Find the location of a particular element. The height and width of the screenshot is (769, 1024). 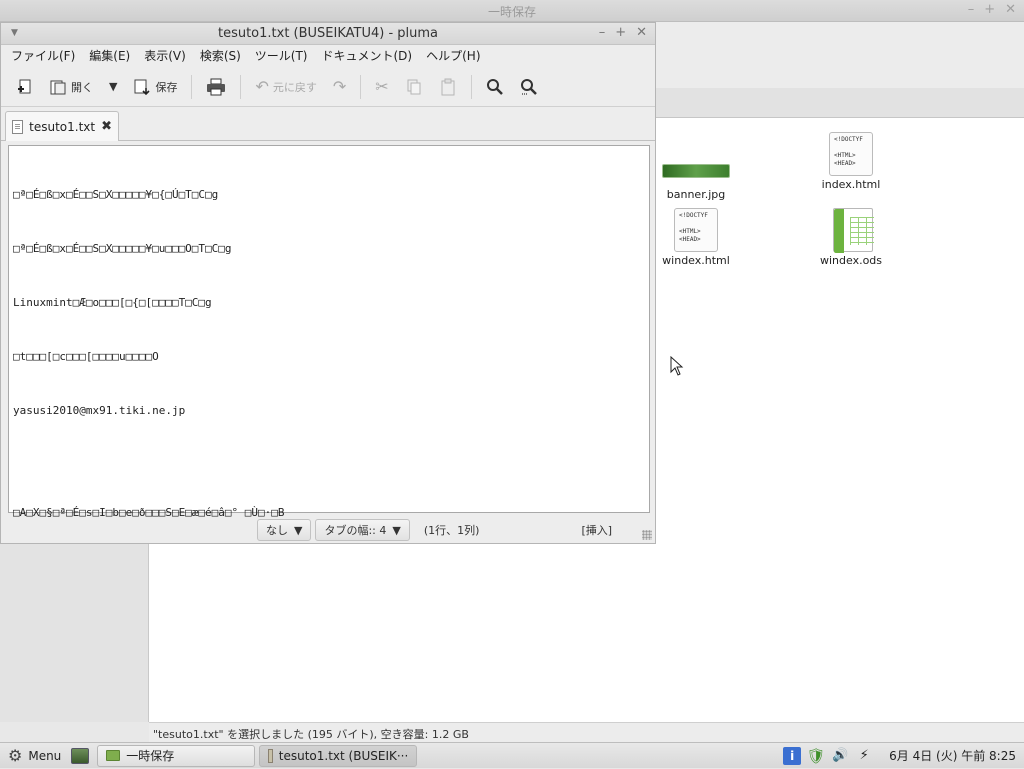

clock: 6月 4日 (火) 午前 8:25 is located at coordinates (952, 755).